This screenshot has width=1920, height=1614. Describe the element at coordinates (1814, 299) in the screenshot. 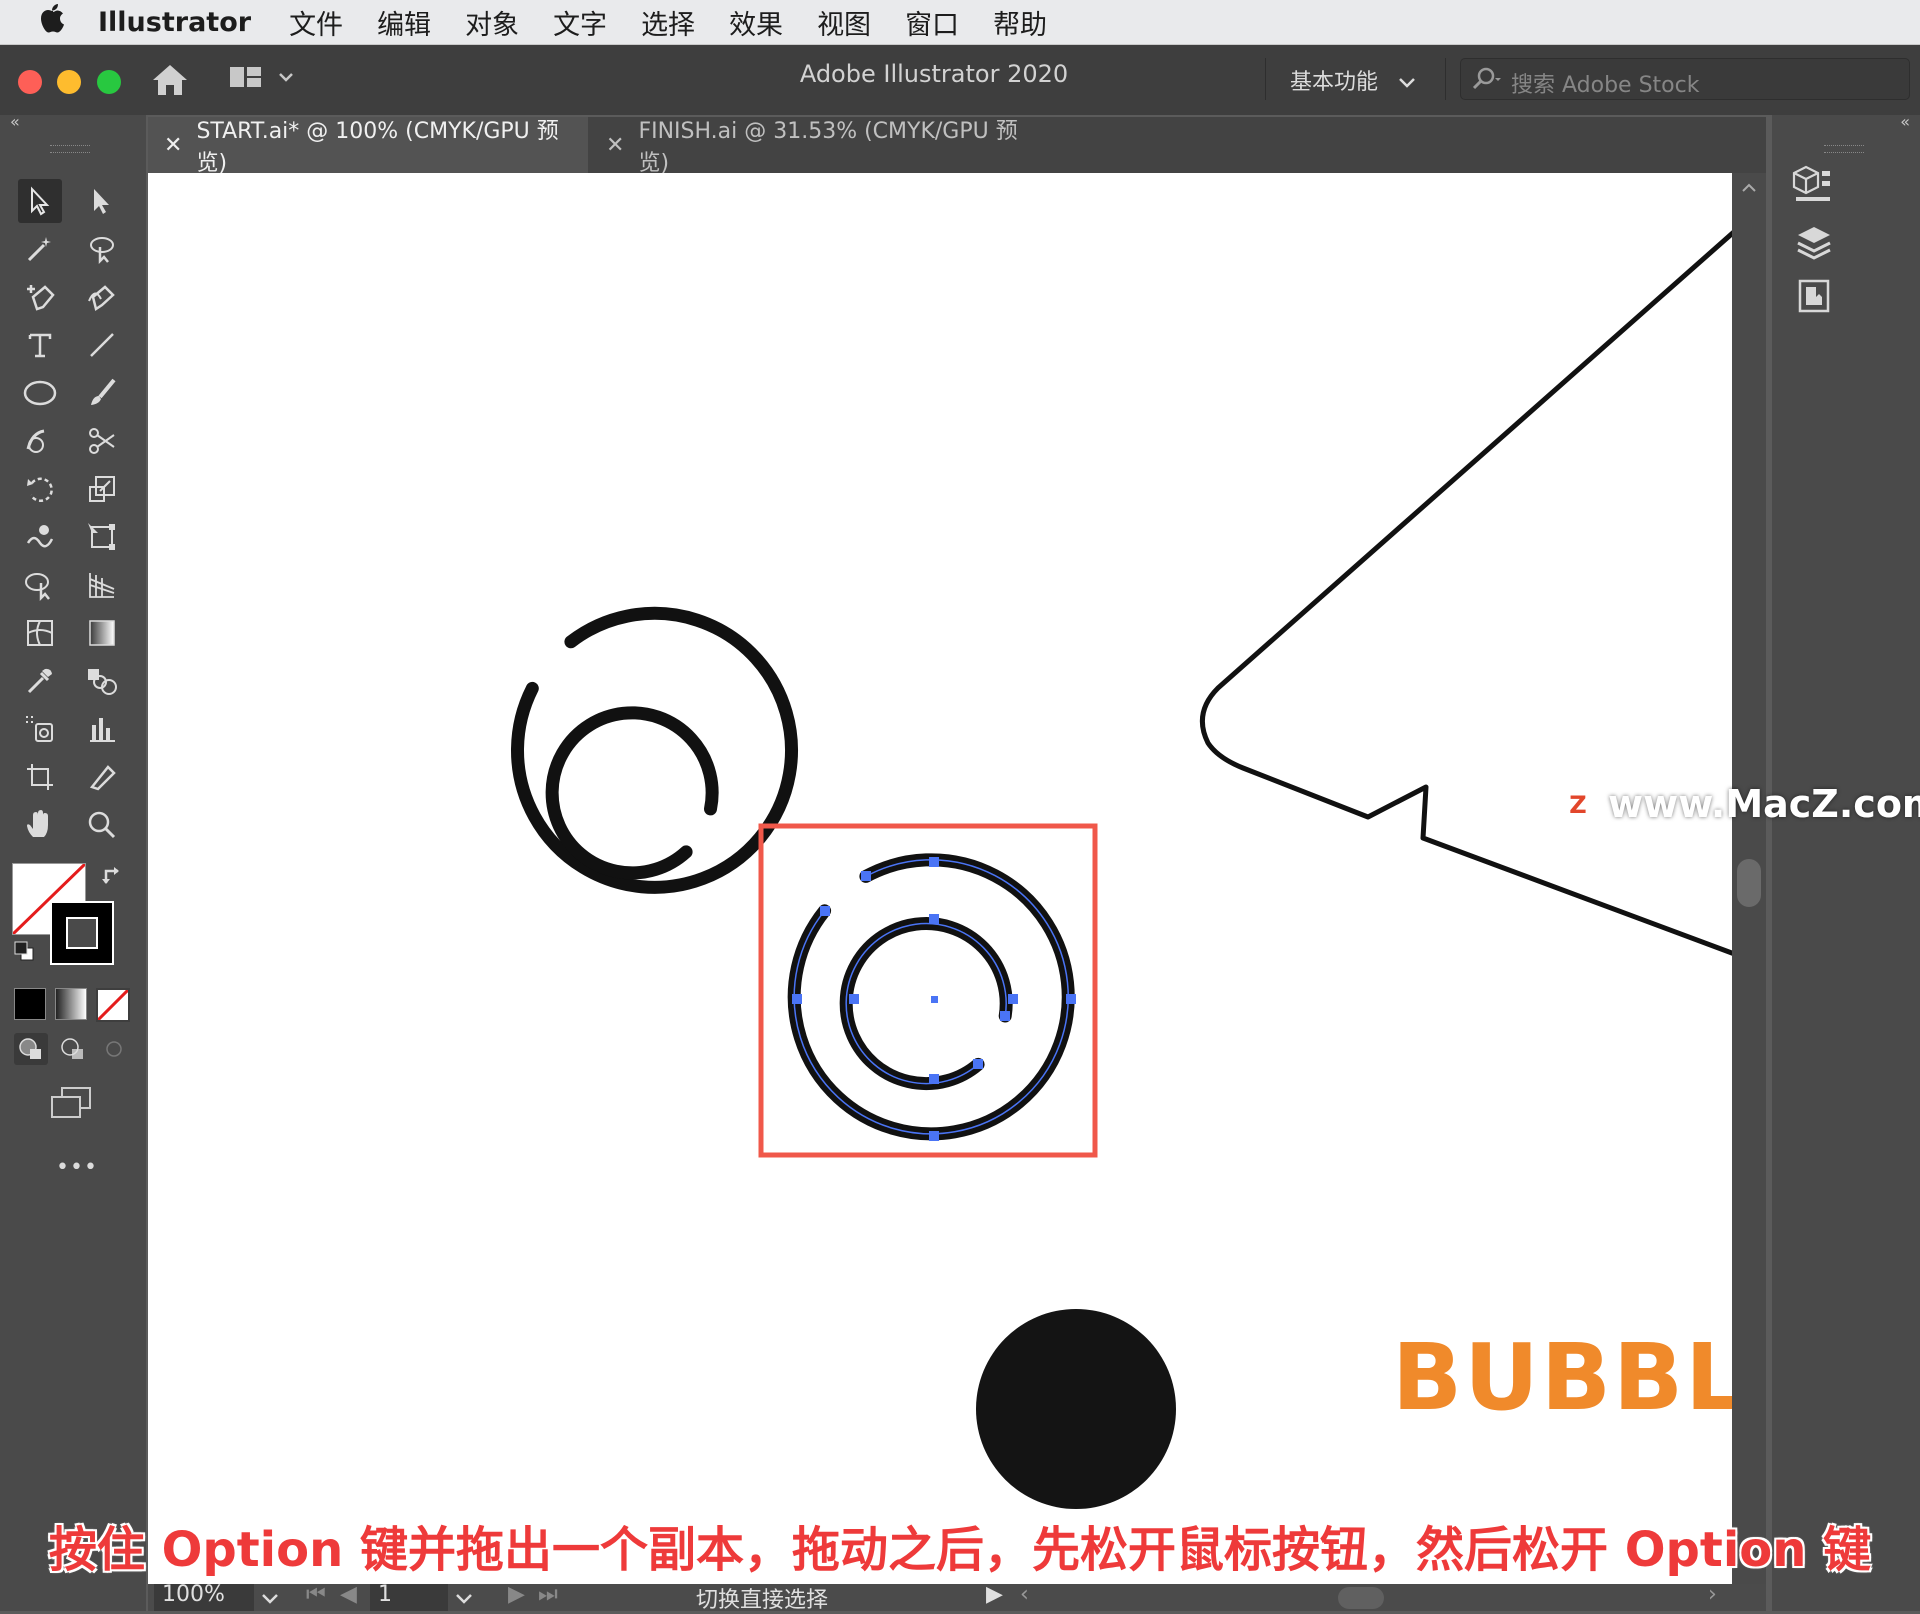

I see `artboards-icon` at that location.